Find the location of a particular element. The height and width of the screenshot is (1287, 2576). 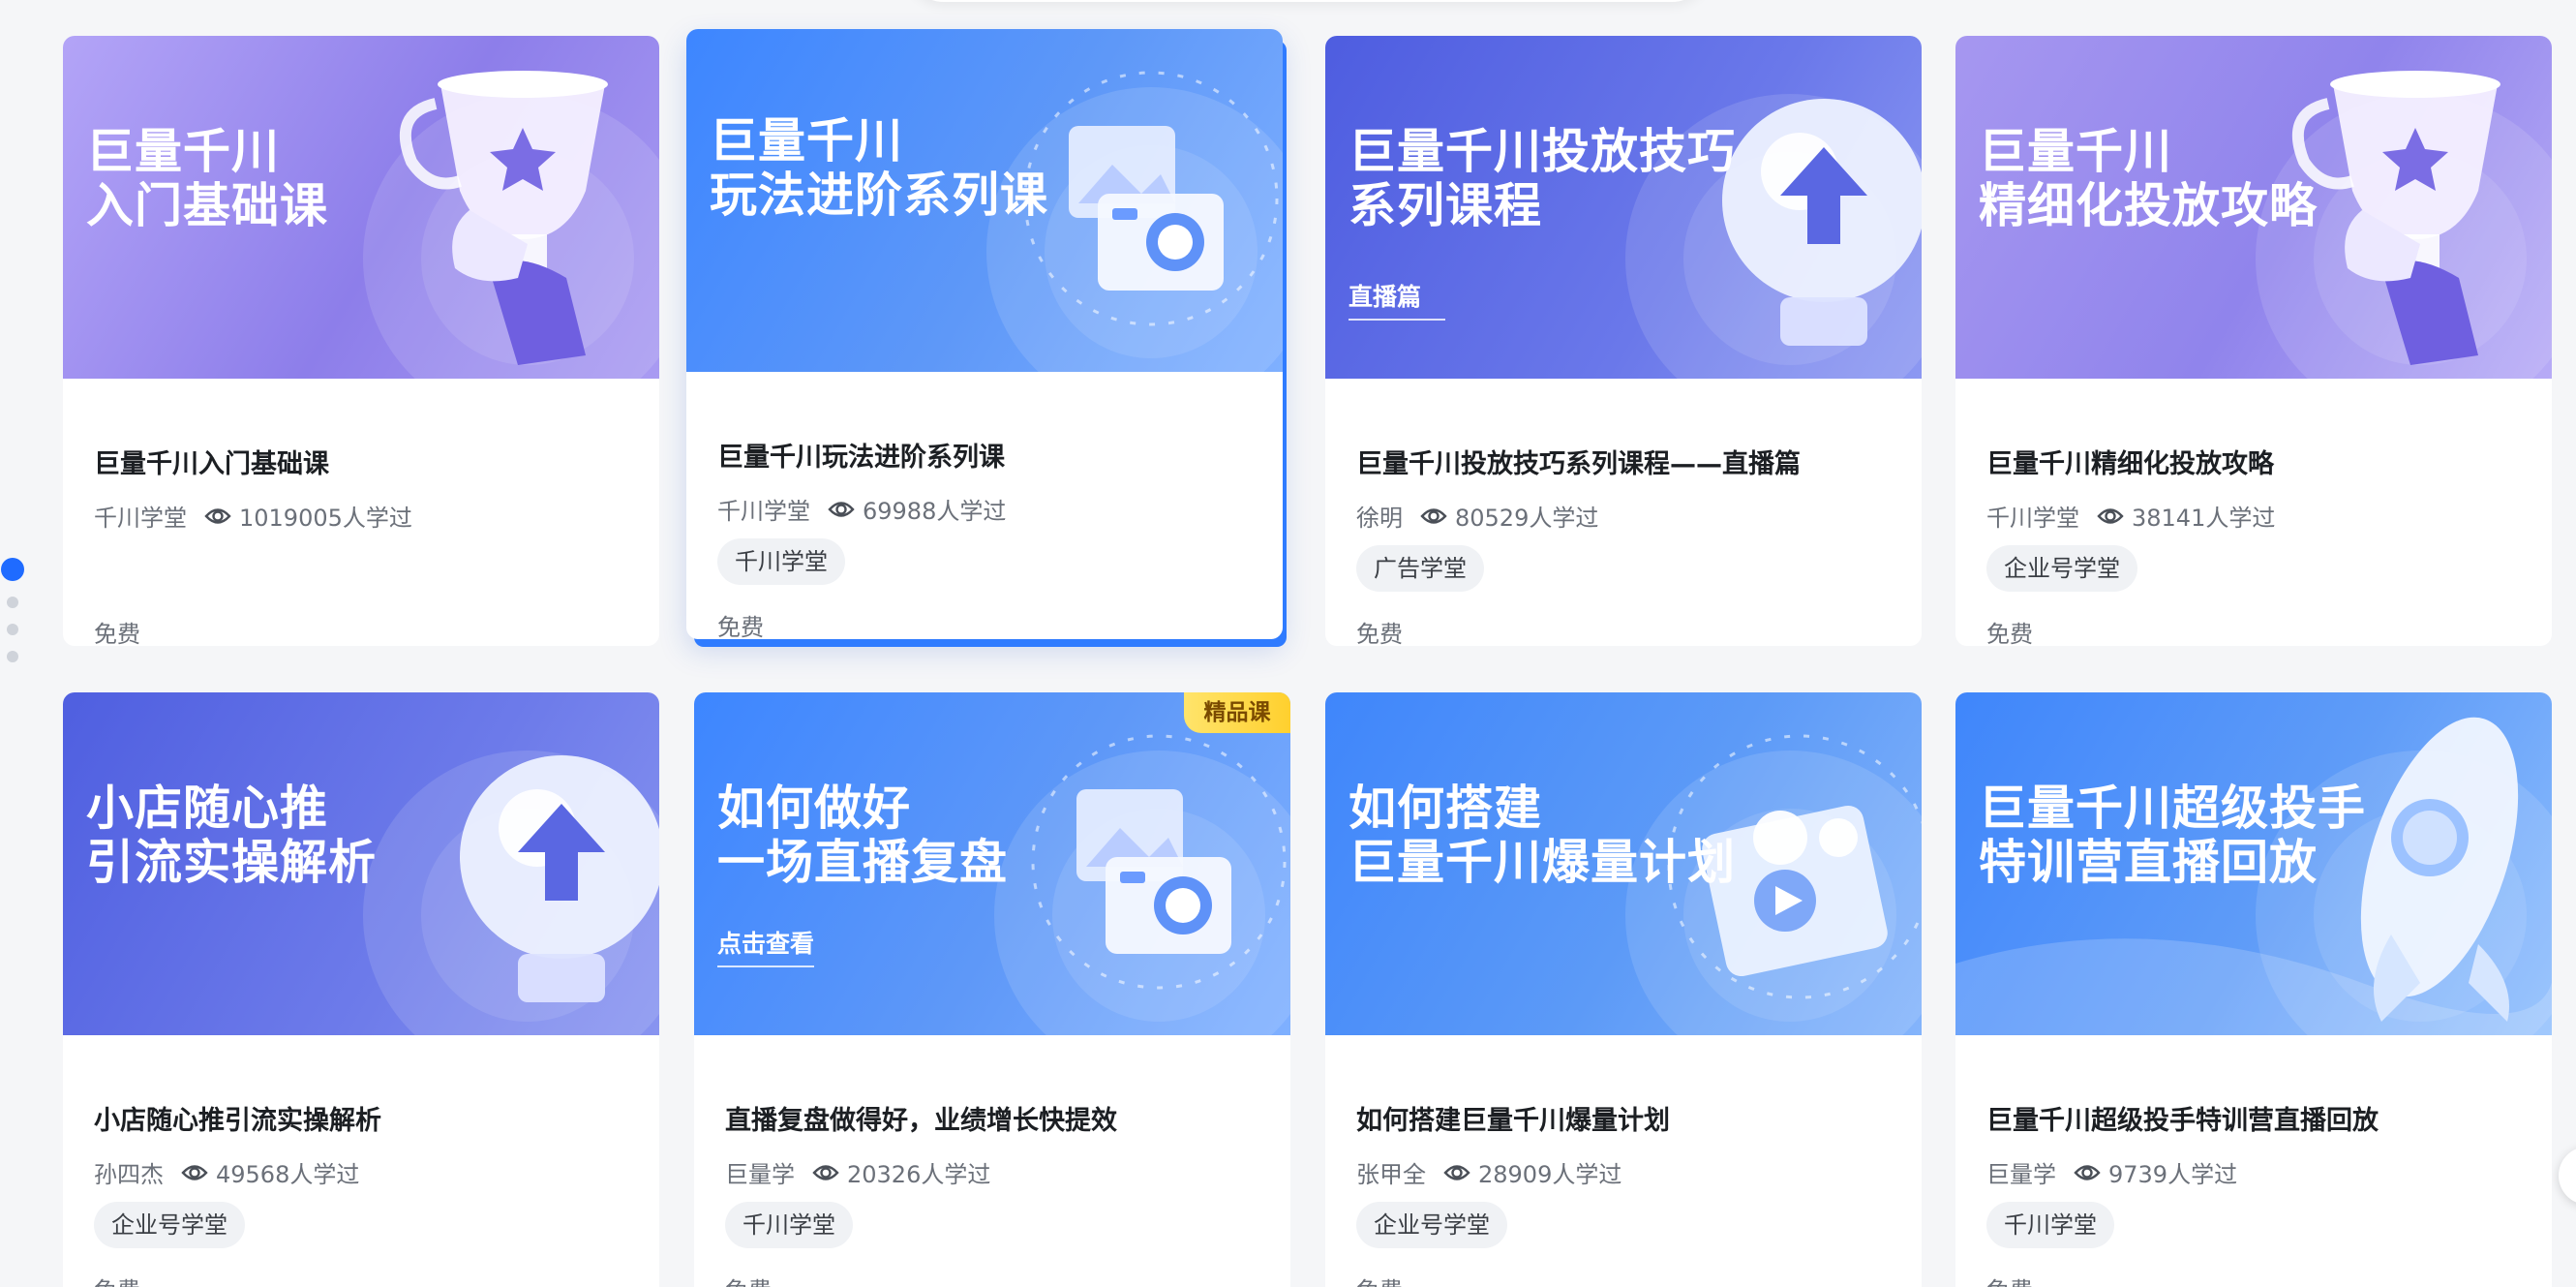

banner-subtitle: 直播篇 is located at coordinates (1397, 299).